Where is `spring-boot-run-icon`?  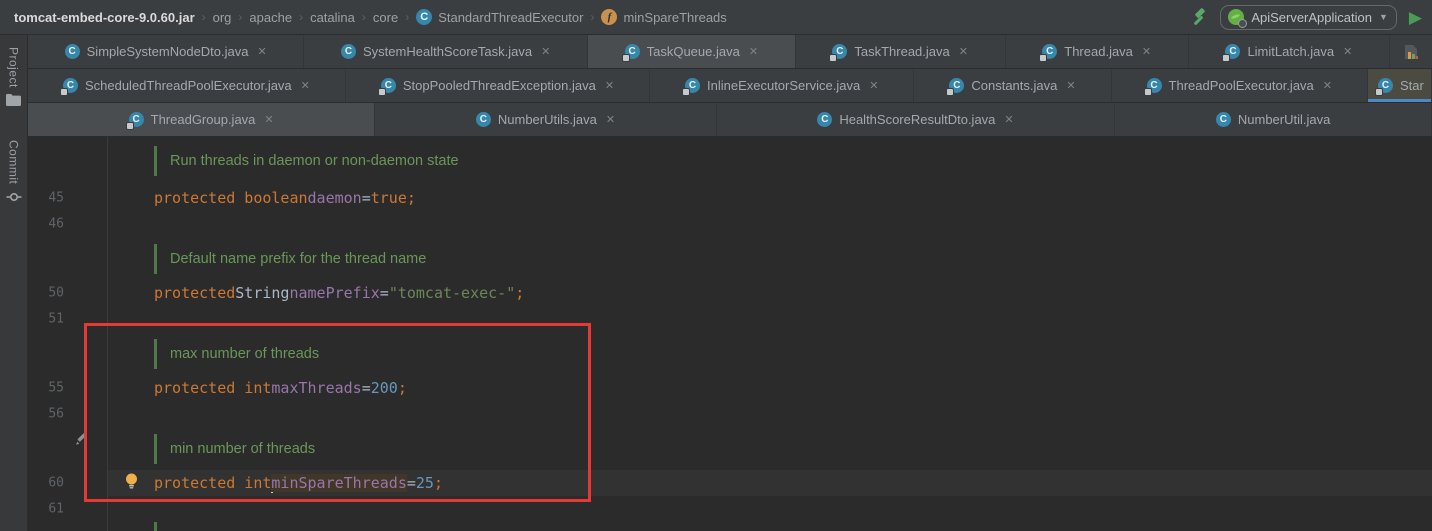 spring-boot-run-icon is located at coordinates (1238, 18).